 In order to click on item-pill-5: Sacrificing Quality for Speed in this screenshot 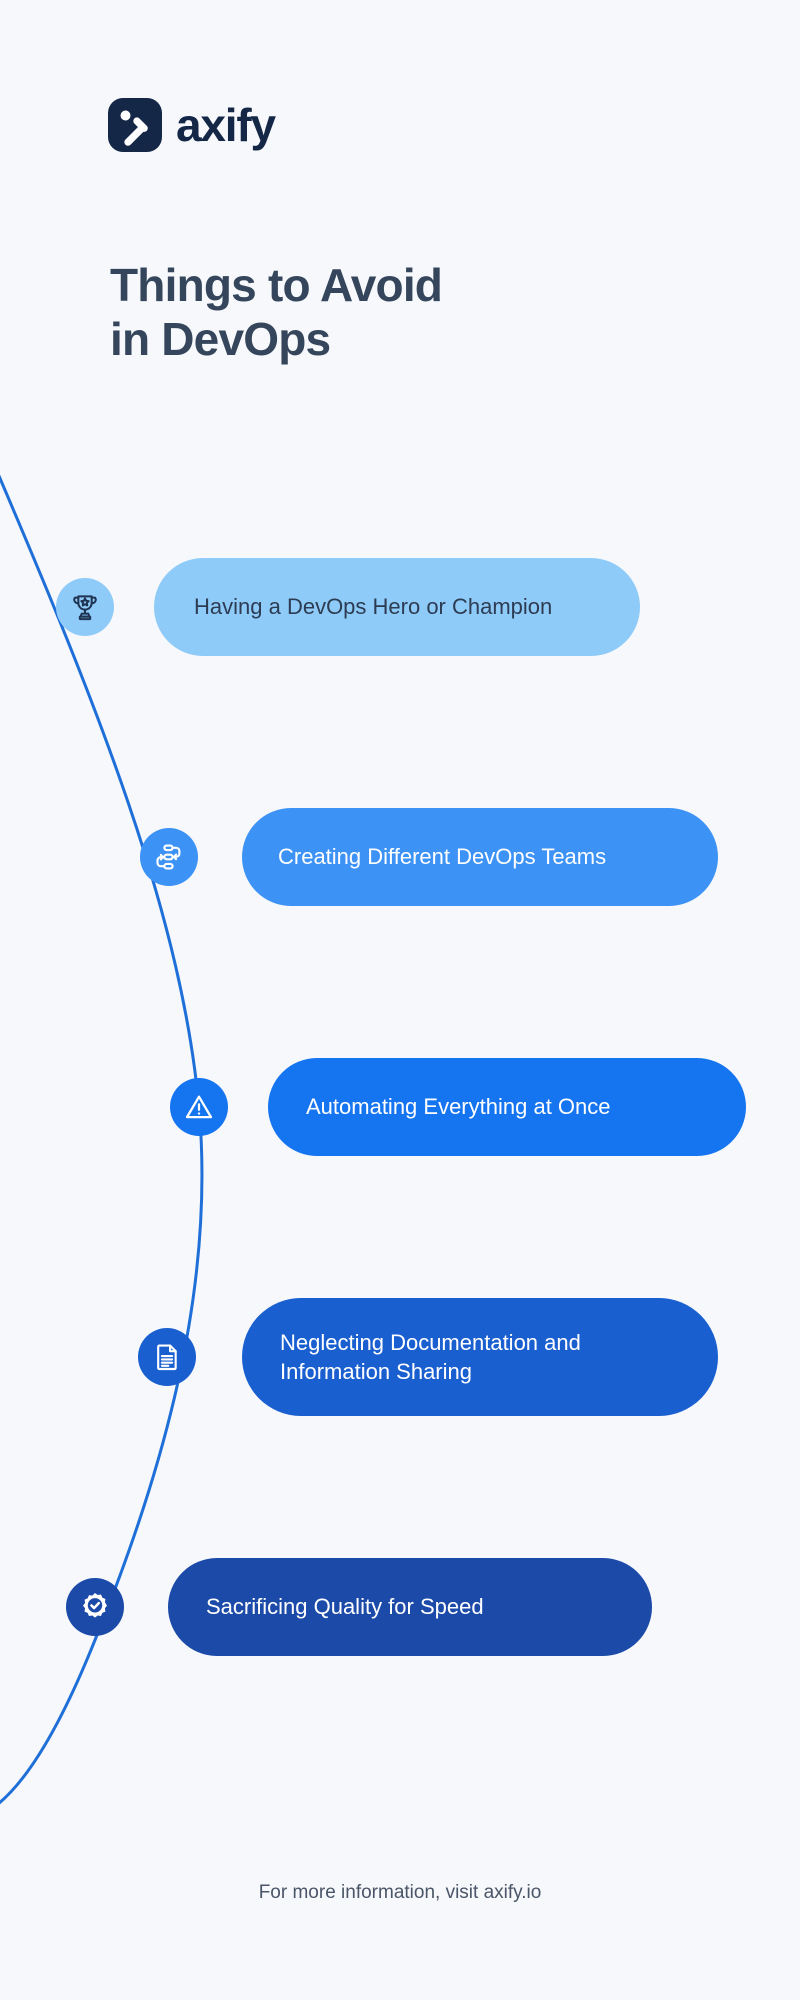, I will do `click(410, 1607)`.